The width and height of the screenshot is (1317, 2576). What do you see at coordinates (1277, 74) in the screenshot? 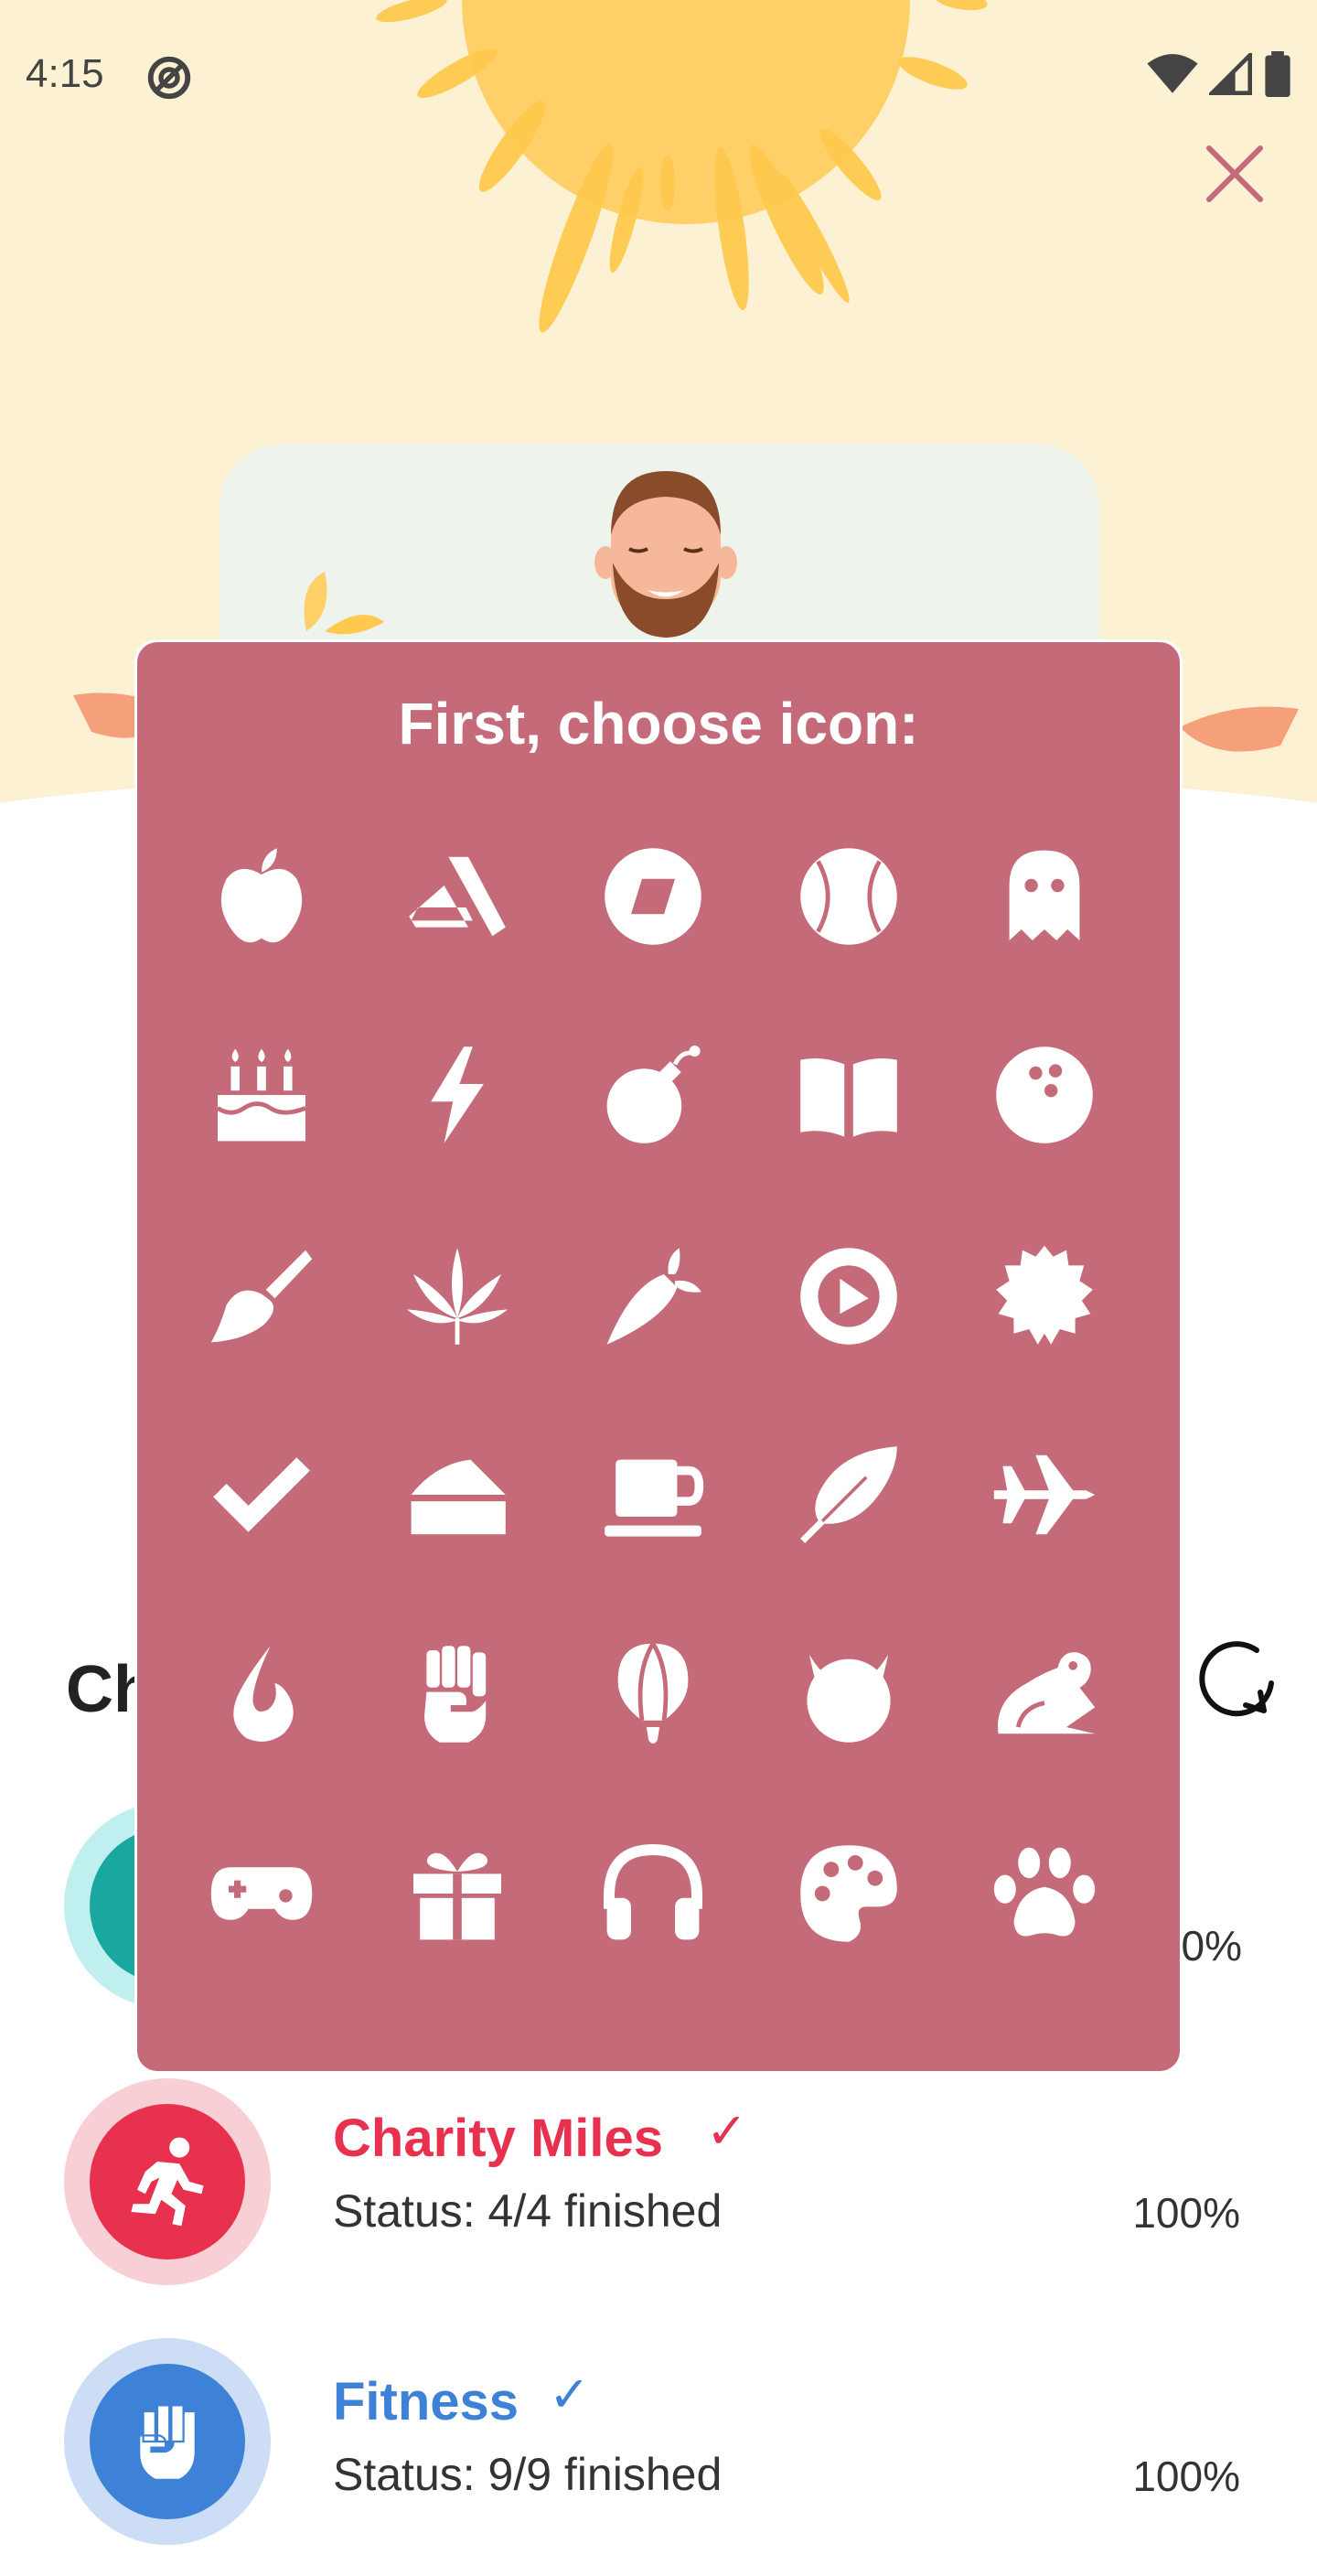
I see `battery-icon` at bounding box center [1277, 74].